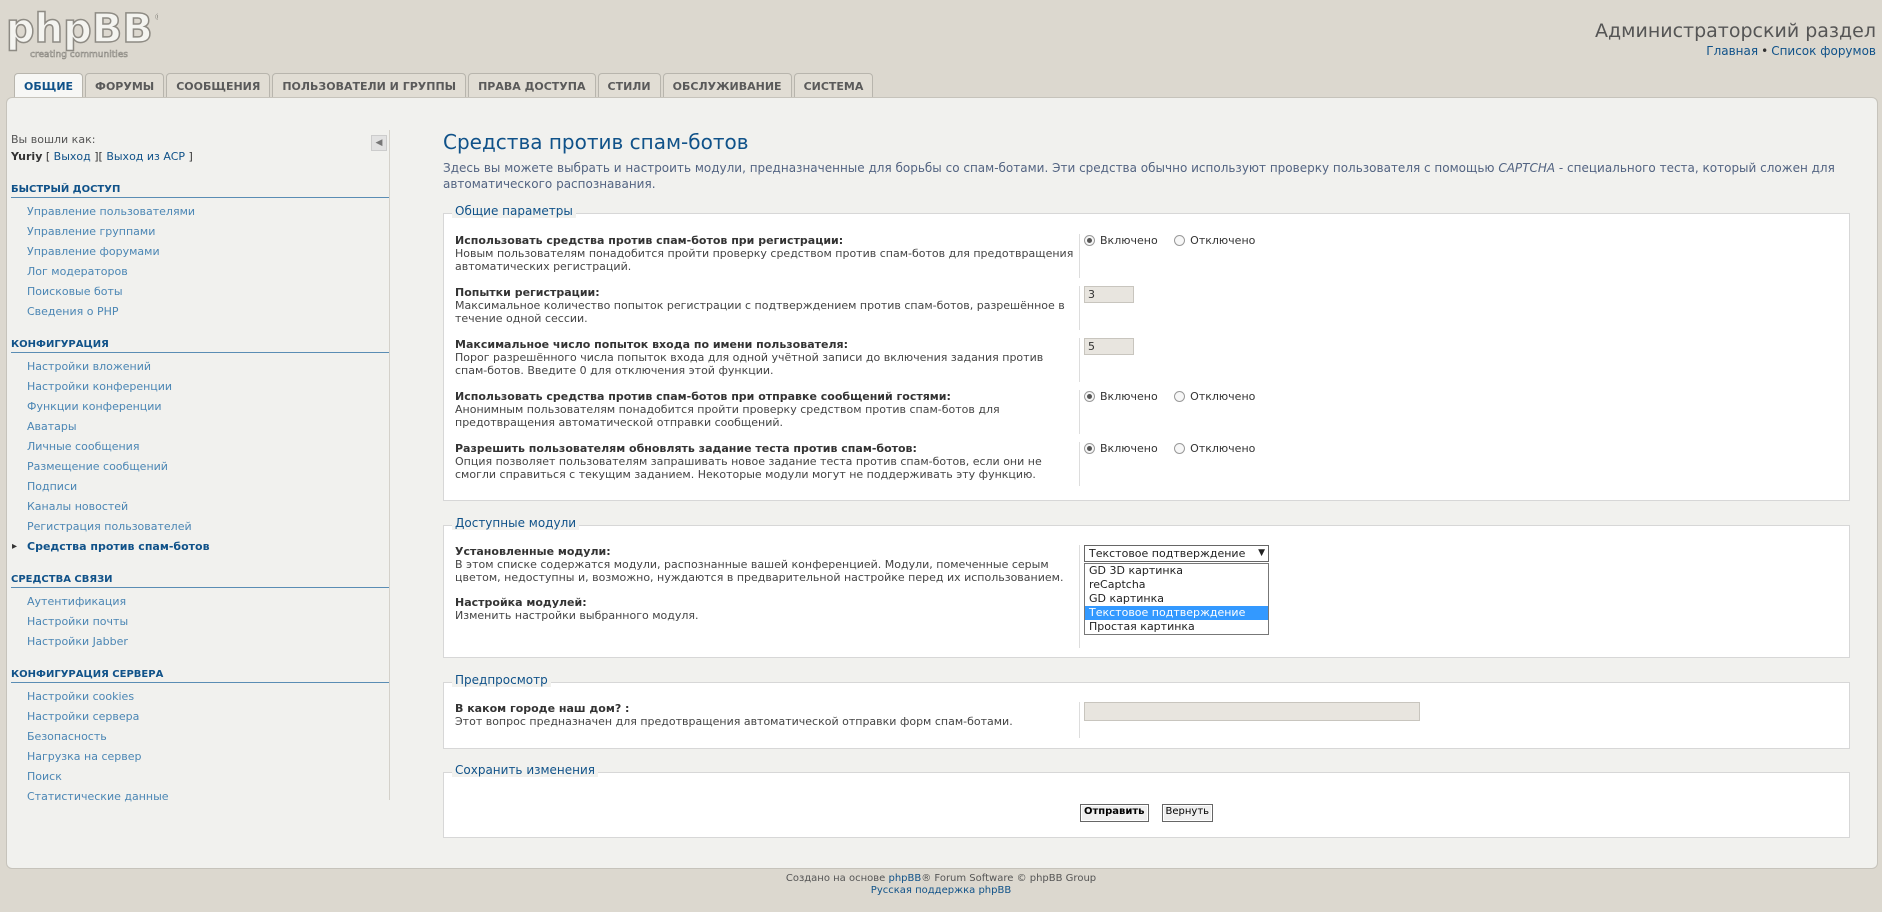 Image resolution: width=1882 pixels, height=912 pixels. Describe the element at coordinates (516, 523) in the screenshot. I see `modules-legend: Доступные модули` at that location.